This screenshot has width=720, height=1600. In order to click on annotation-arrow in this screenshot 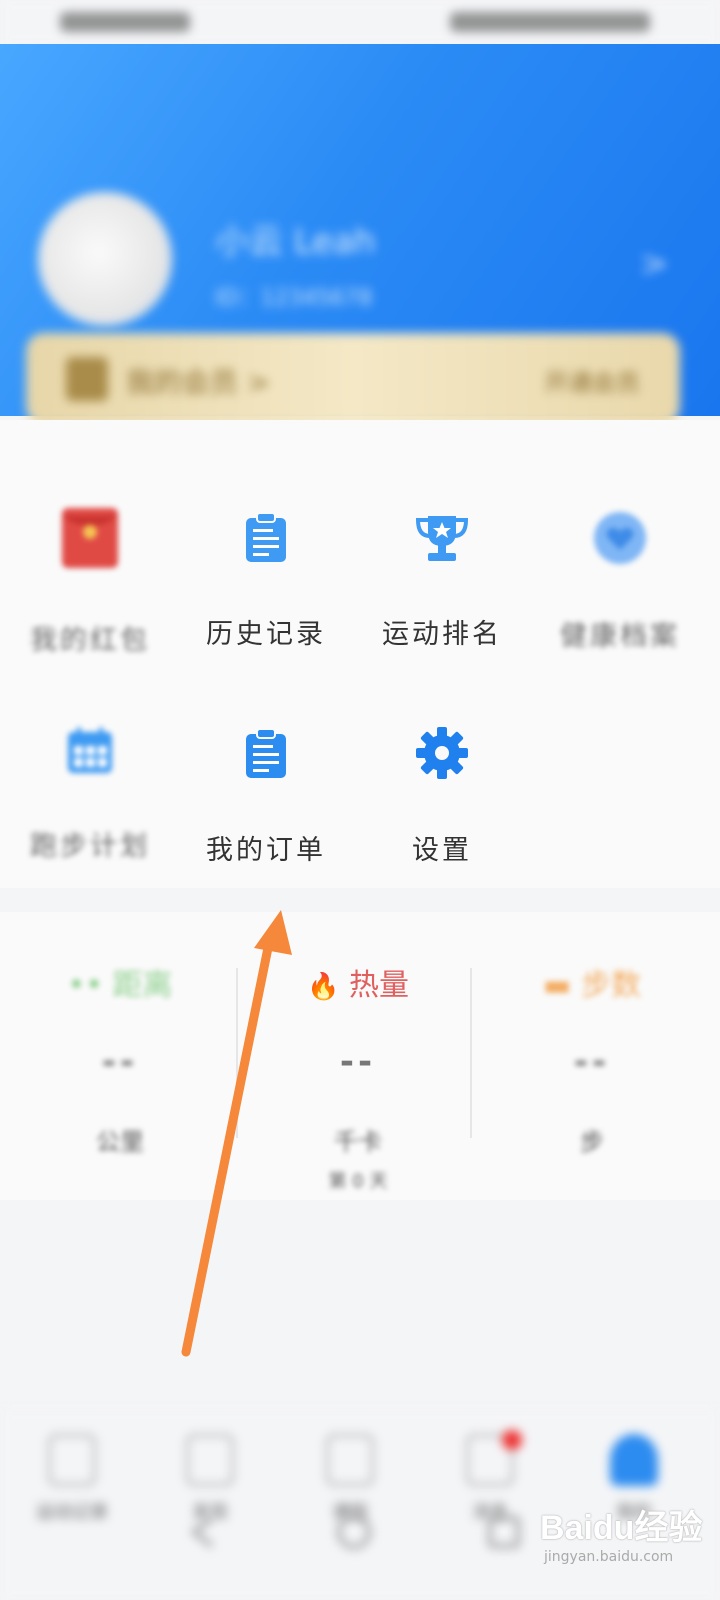, I will do `click(236, 1133)`.